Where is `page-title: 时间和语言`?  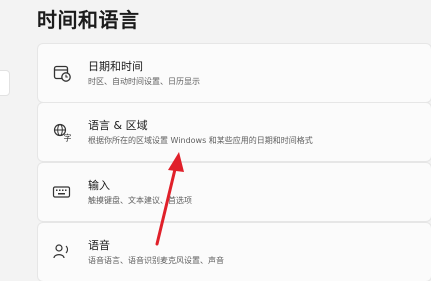 page-title: 时间和语言 is located at coordinates (88, 20).